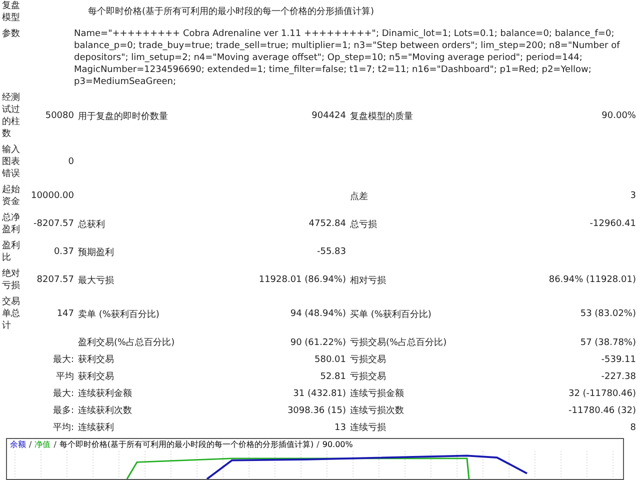  Describe the element at coordinates (608, 343) in the screenshot. I see `stat-value: 57 (38.78%)` at that location.